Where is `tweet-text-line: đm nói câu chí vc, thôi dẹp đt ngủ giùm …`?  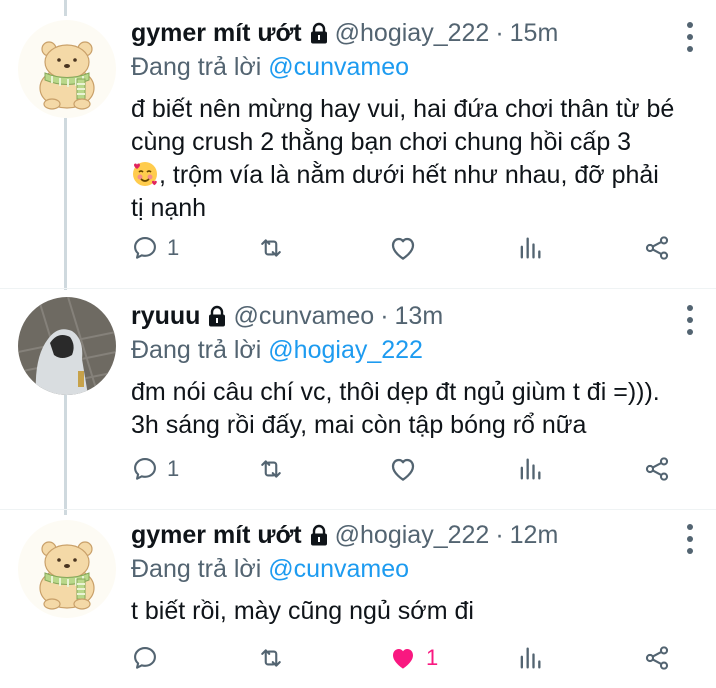
tweet-text-line: đm nói câu chí vc, thôi dẹp đt ngủ giùm … is located at coordinates (395, 392).